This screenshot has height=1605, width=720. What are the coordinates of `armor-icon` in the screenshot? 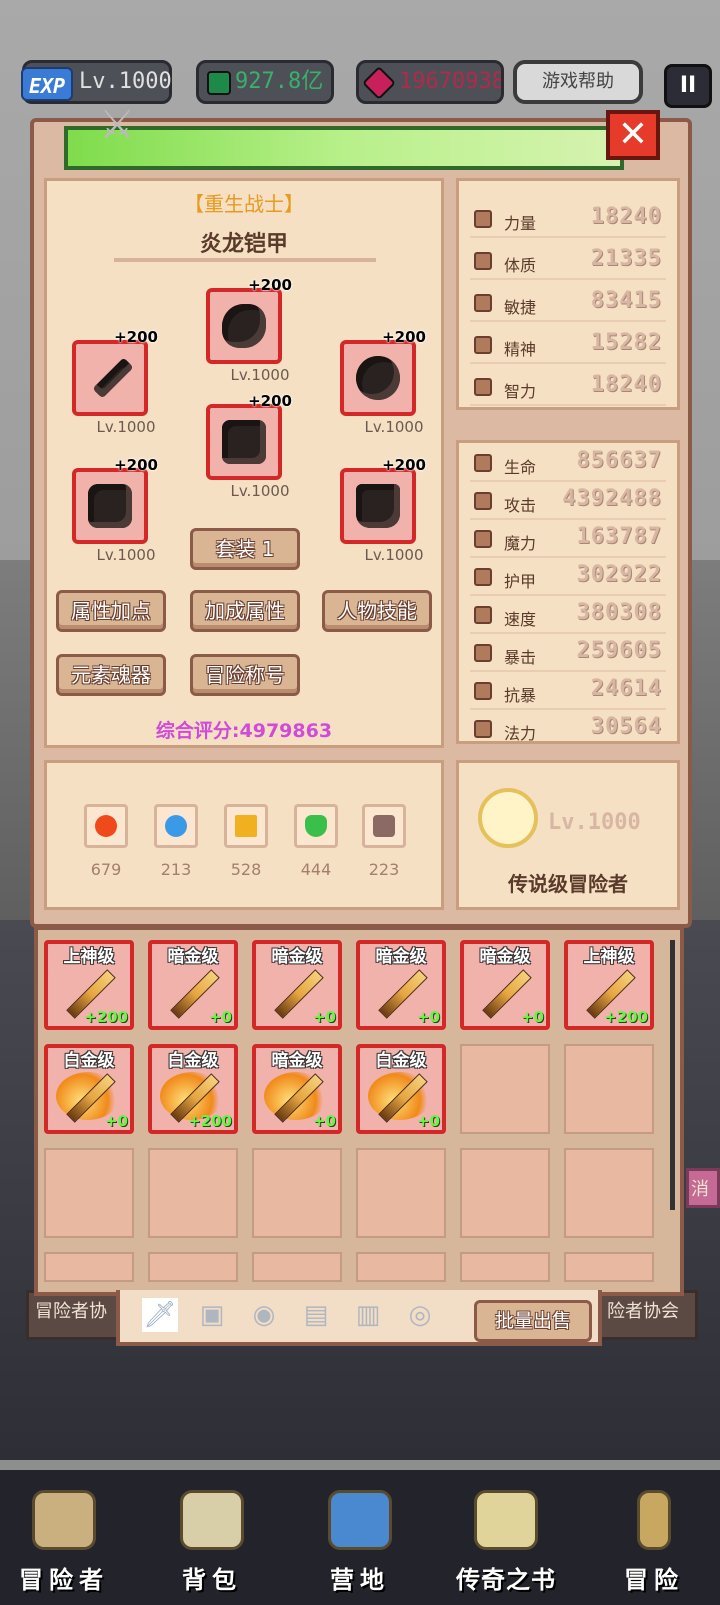 It's located at (244, 442).